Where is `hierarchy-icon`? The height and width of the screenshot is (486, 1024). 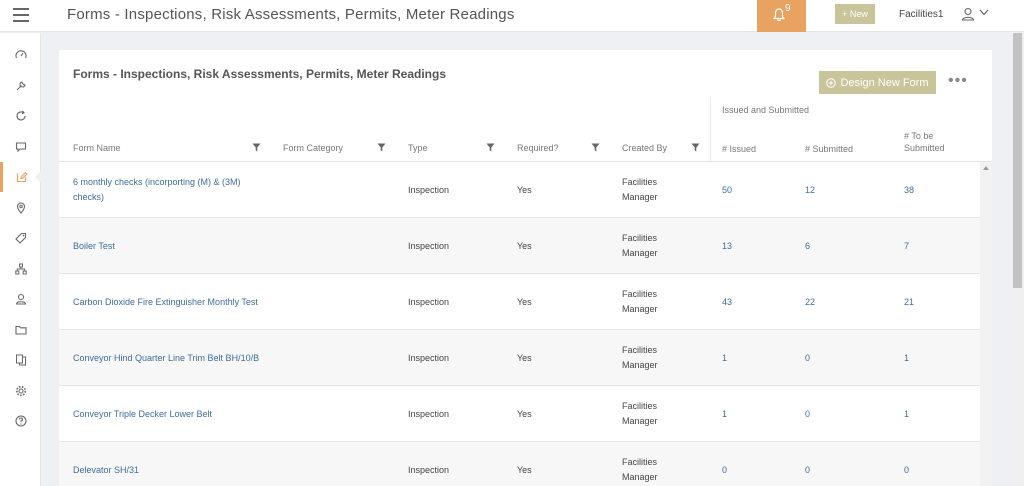
hierarchy-icon is located at coordinates (20, 269).